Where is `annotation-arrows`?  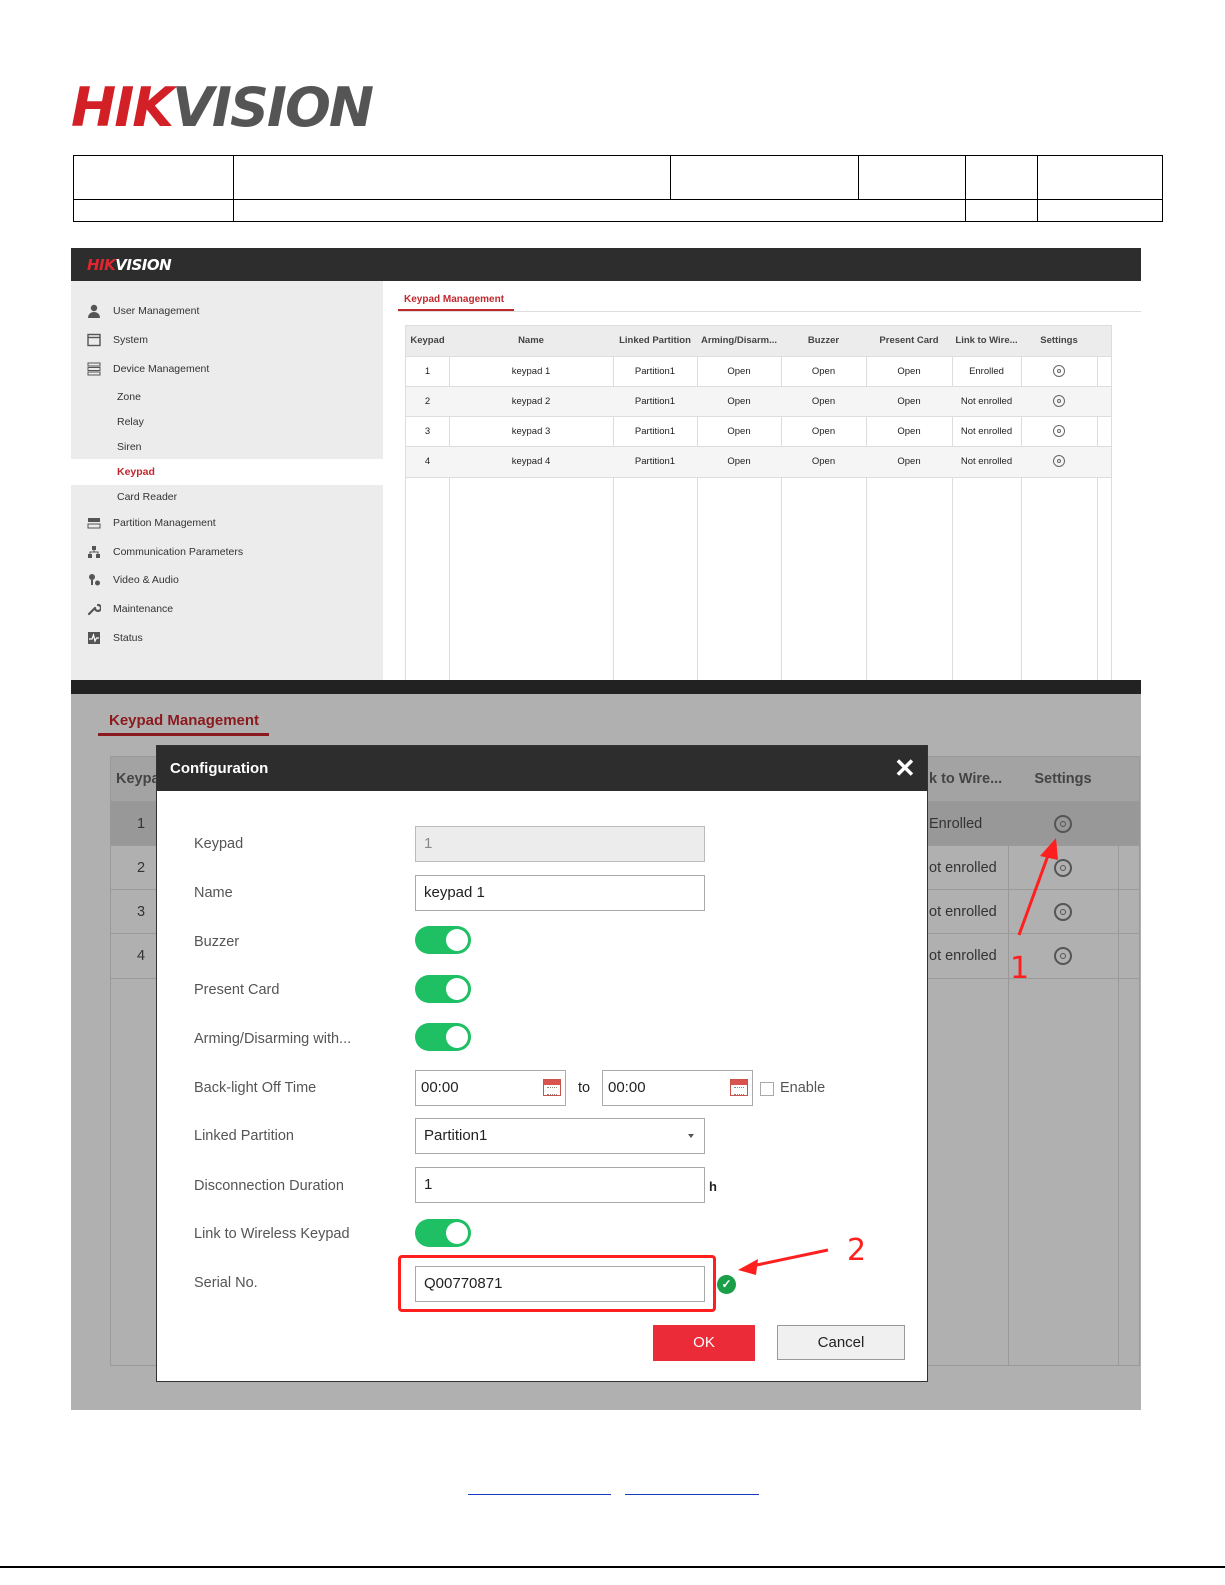 annotation-arrows is located at coordinates (898, 1056).